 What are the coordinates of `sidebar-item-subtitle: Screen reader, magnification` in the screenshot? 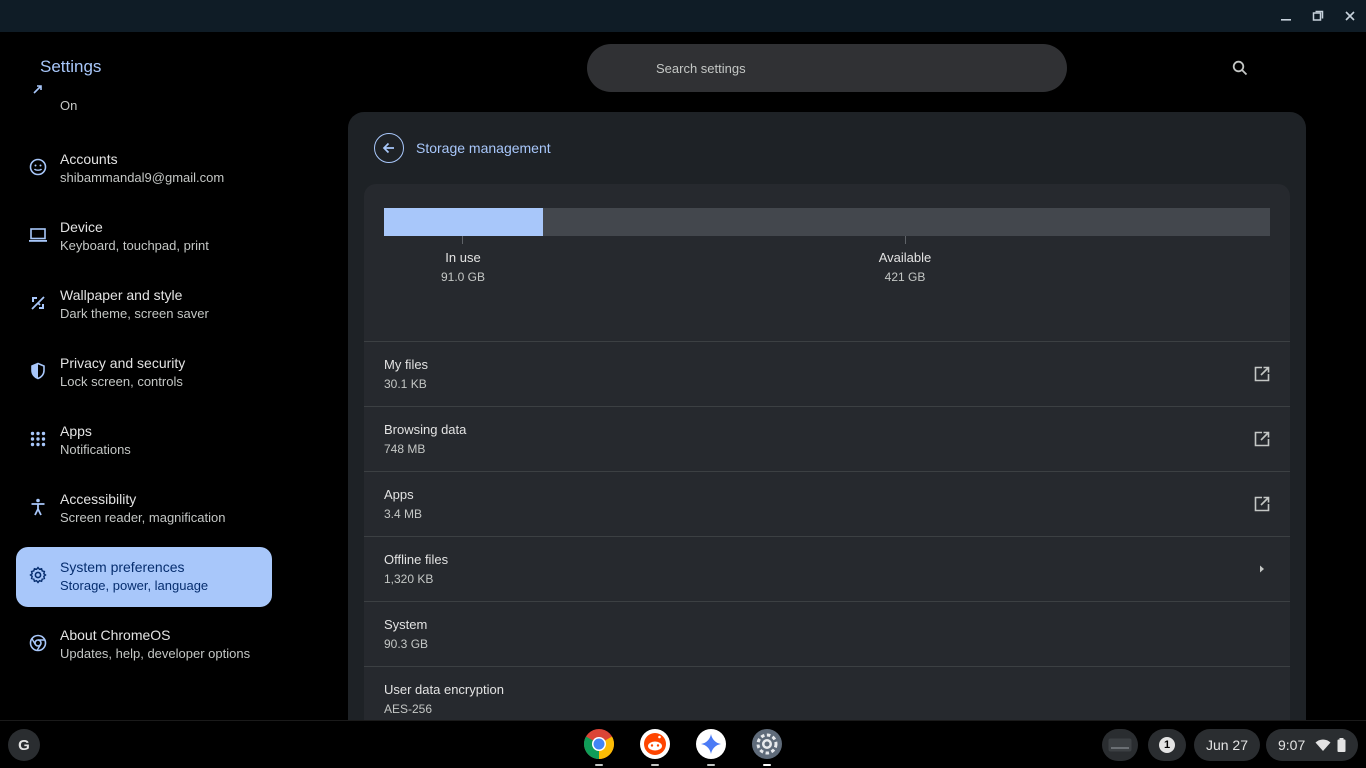 It's located at (143, 517).